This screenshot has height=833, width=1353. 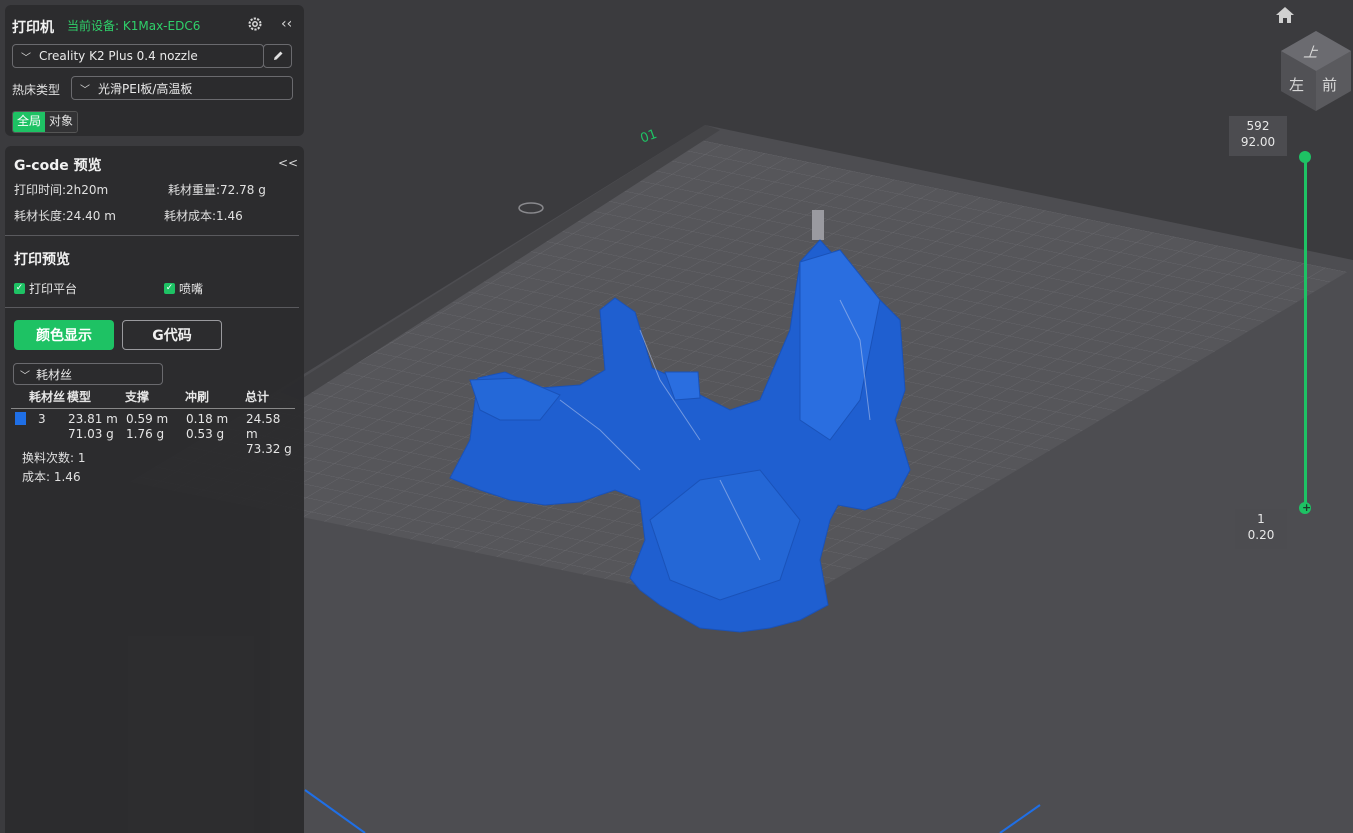 What do you see at coordinates (172, 335) in the screenshot?
I see `gcode-button: G代码` at bounding box center [172, 335].